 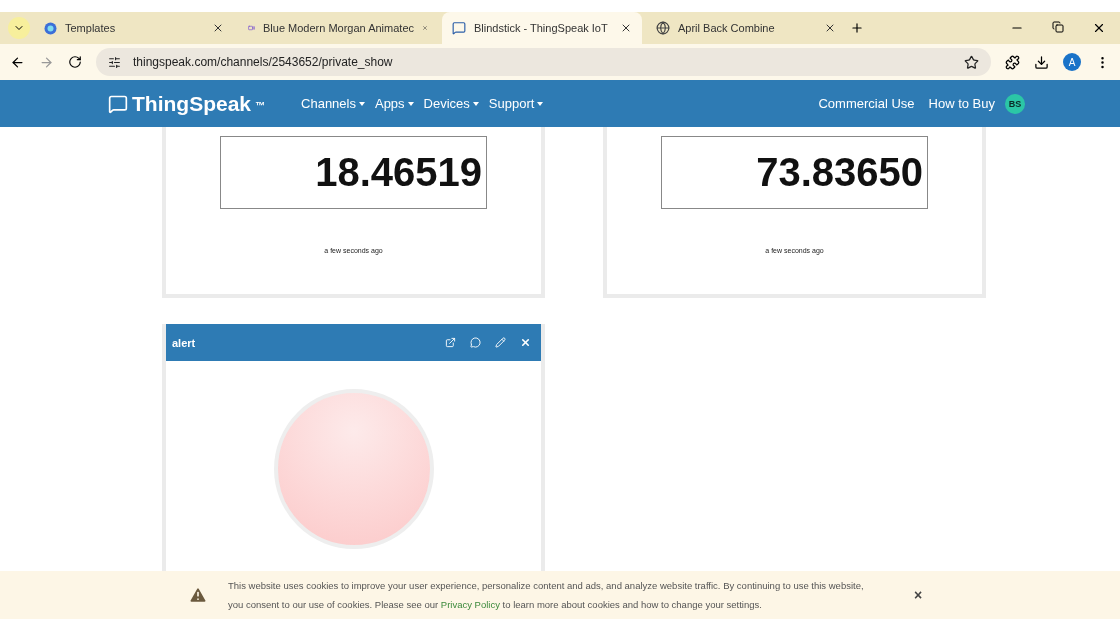 What do you see at coordinates (19, 28) in the screenshot?
I see `tab-list-button` at bounding box center [19, 28].